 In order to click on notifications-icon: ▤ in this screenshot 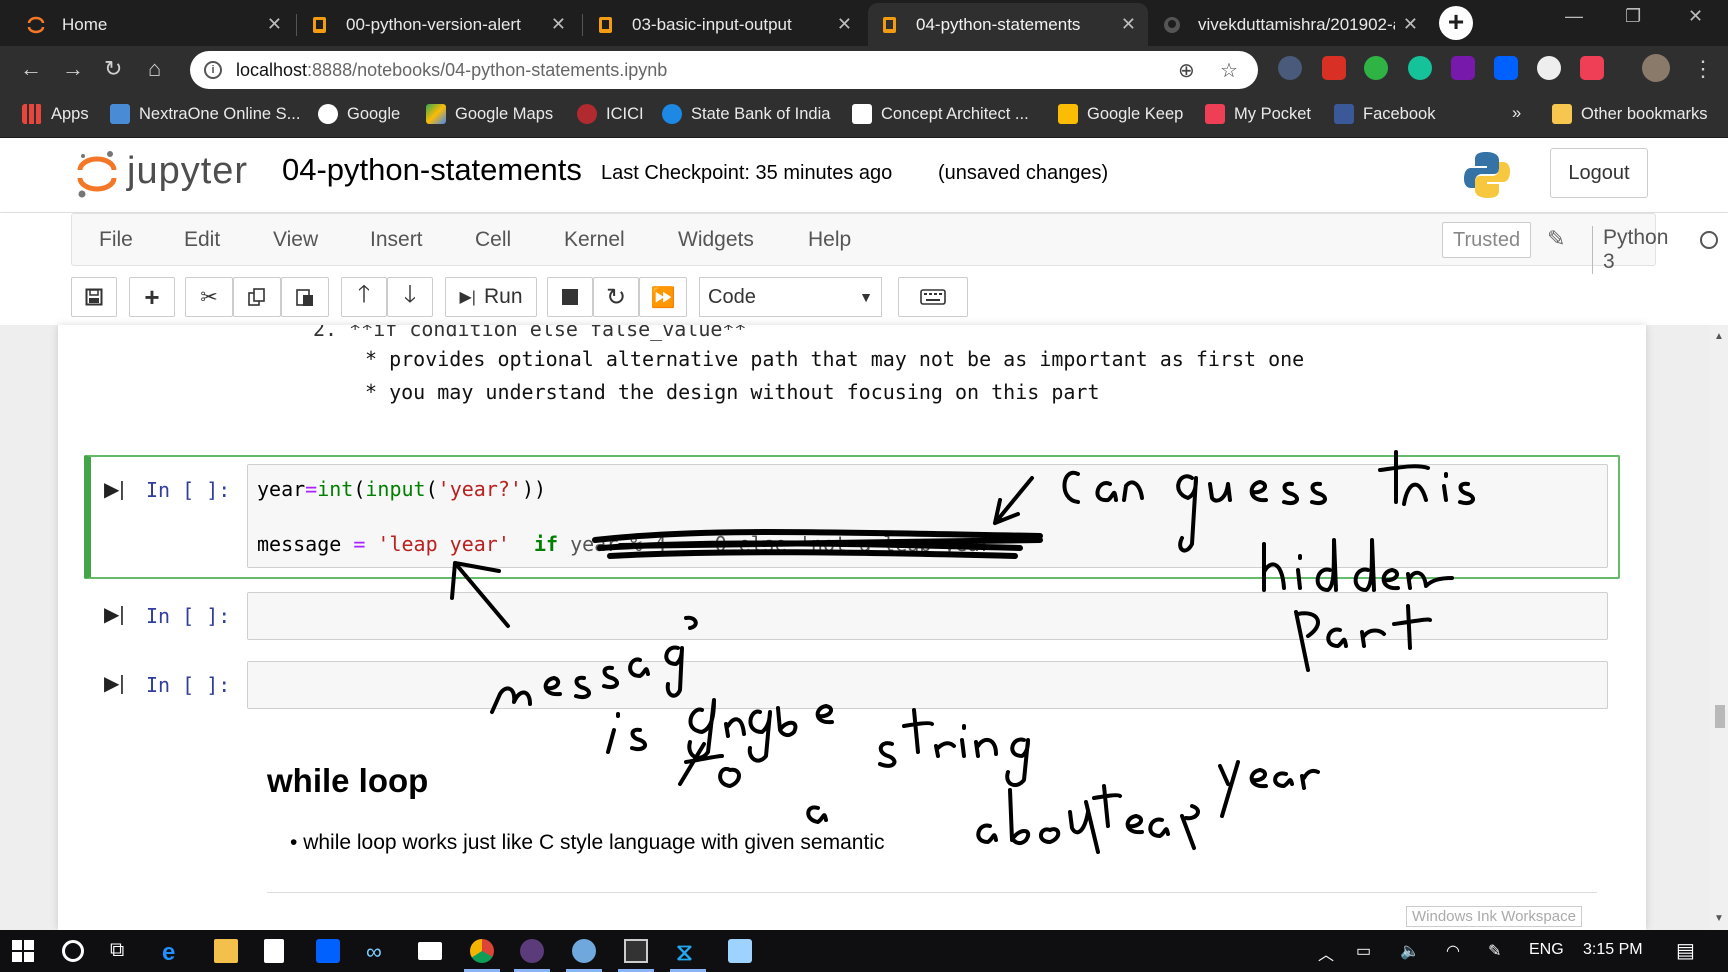, I will do `click(1685, 950)`.